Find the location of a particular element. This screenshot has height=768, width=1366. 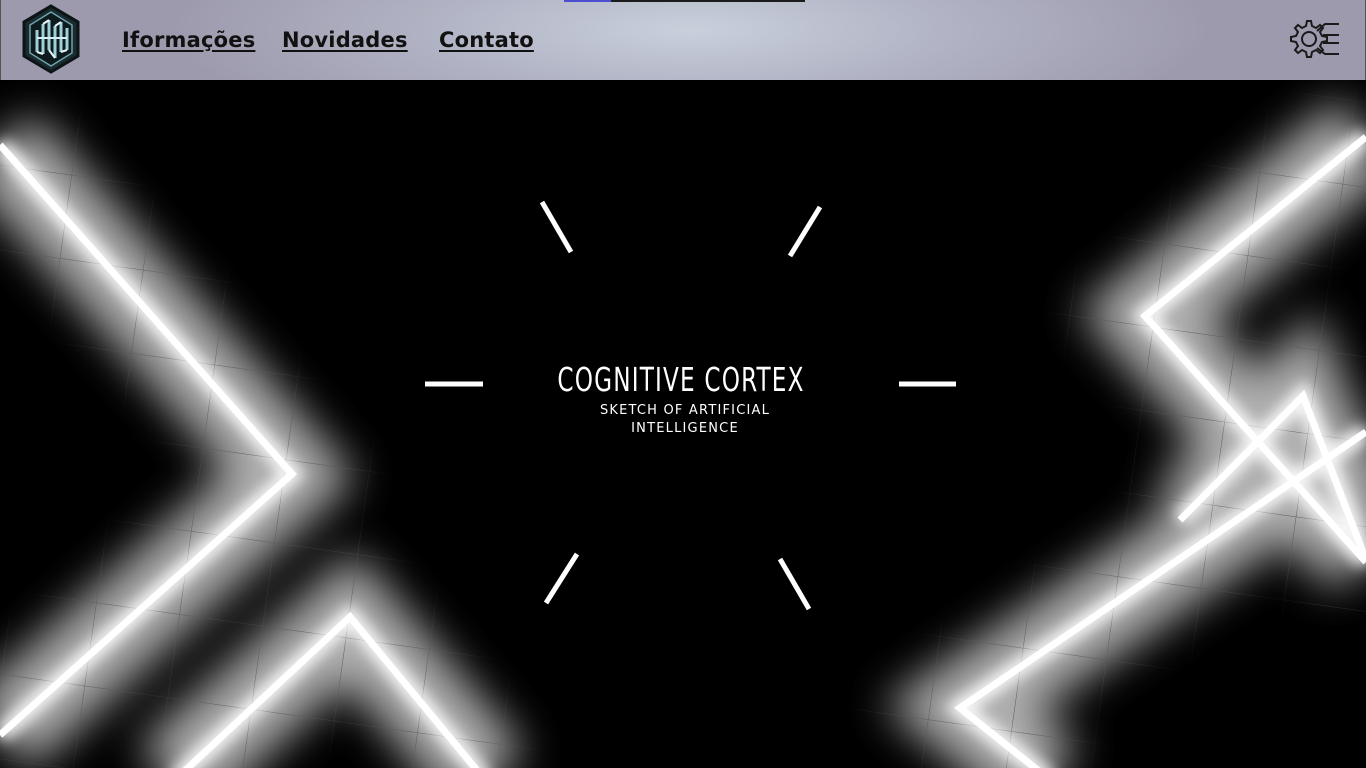

site-header: Iformações Novidades Contato is located at coordinates (683, 40).